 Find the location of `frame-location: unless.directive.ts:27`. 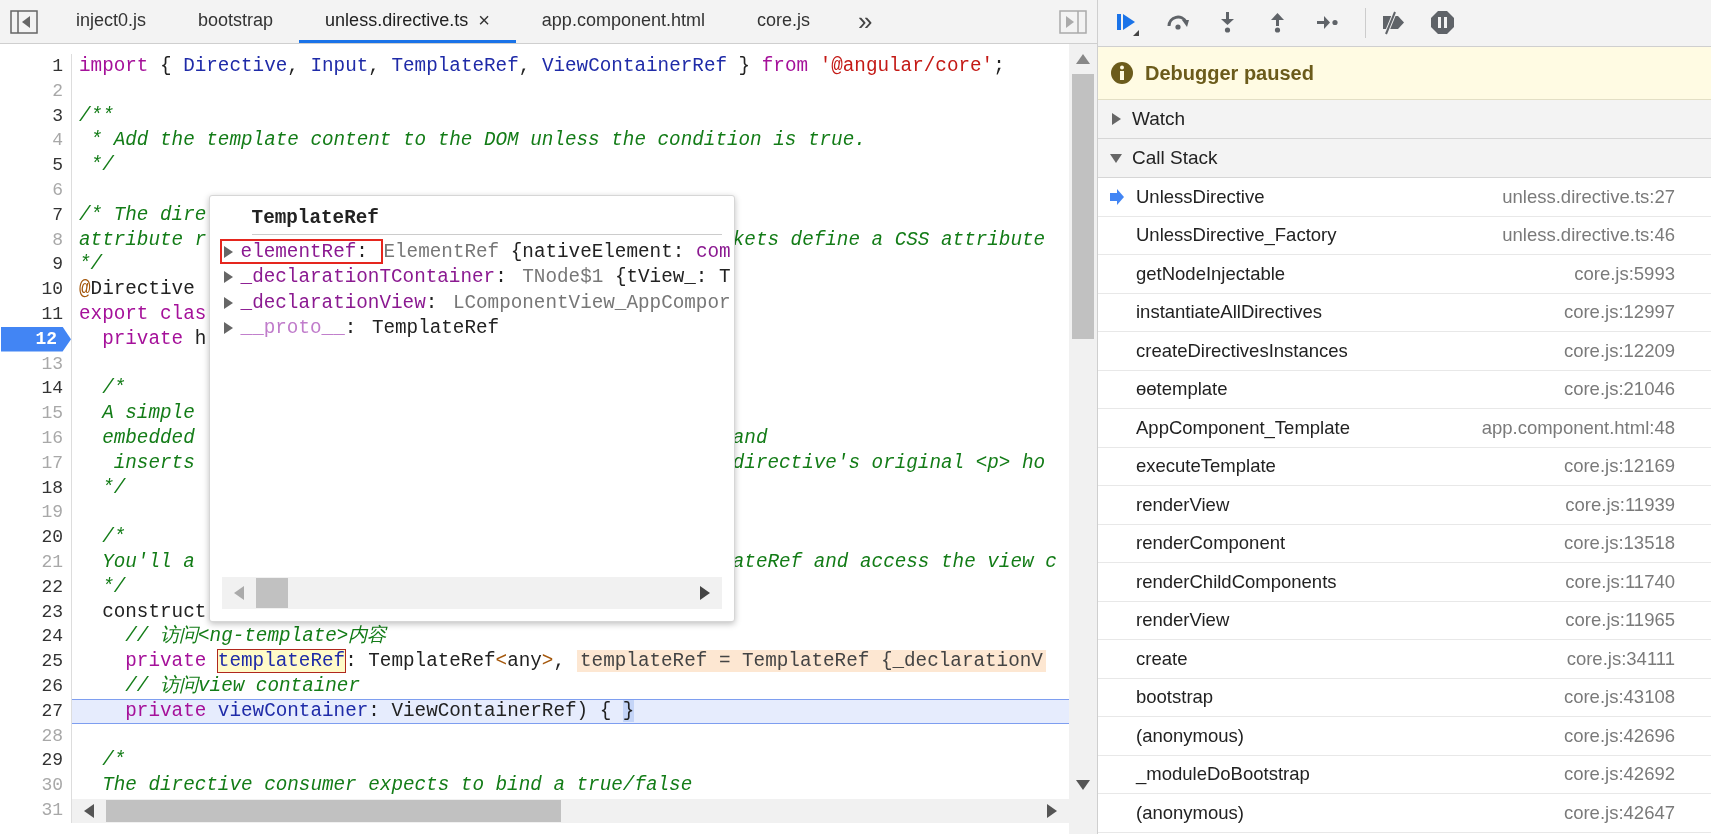

frame-location: unless.directive.ts:27 is located at coordinates (1588, 196).